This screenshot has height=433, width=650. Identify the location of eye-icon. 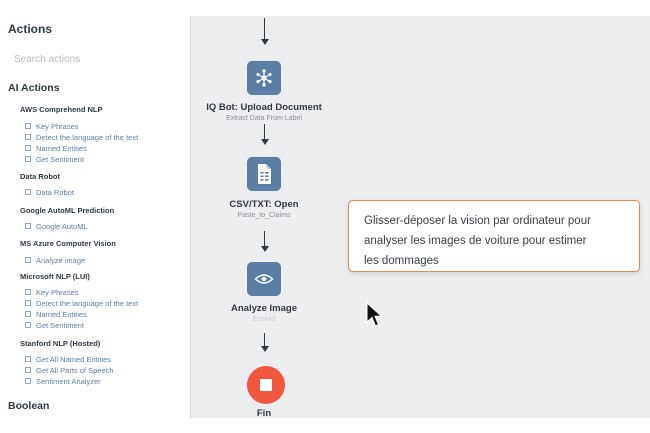
(264, 279).